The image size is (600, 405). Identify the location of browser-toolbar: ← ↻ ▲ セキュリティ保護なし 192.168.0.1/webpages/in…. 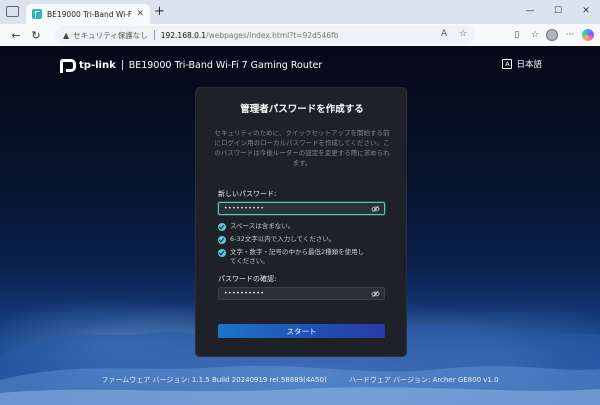
(300, 35).